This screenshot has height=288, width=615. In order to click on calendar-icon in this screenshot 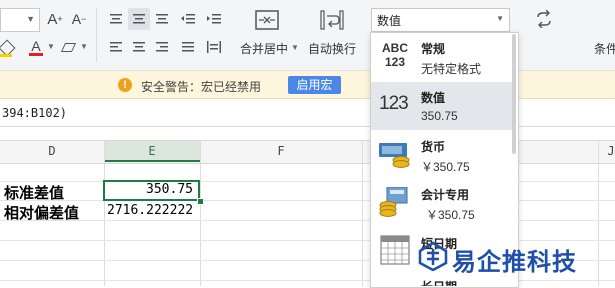, I will do `click(395, 250)`.